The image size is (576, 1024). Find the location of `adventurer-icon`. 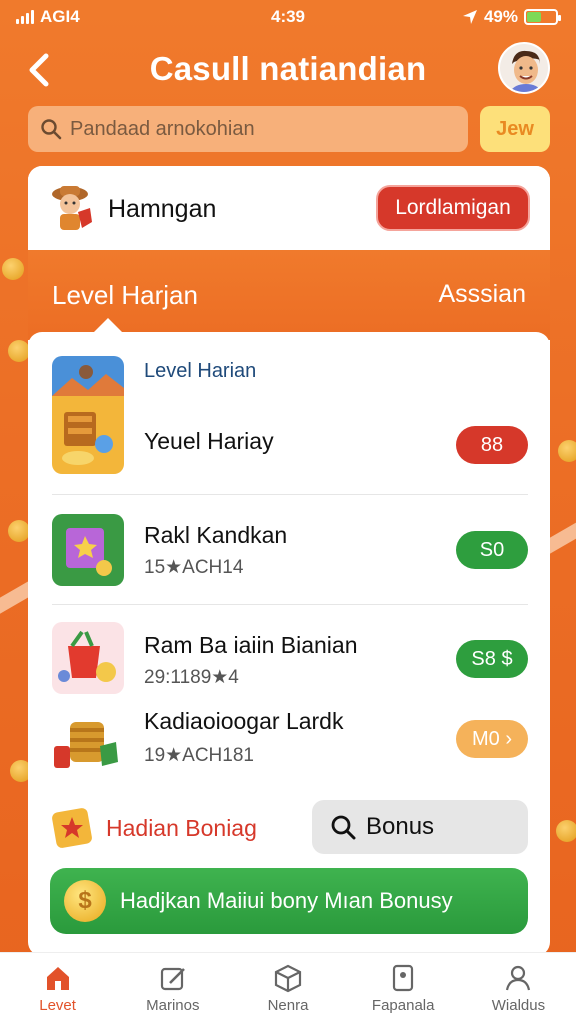

adventurer-icon is located at coordinates (72, 208).